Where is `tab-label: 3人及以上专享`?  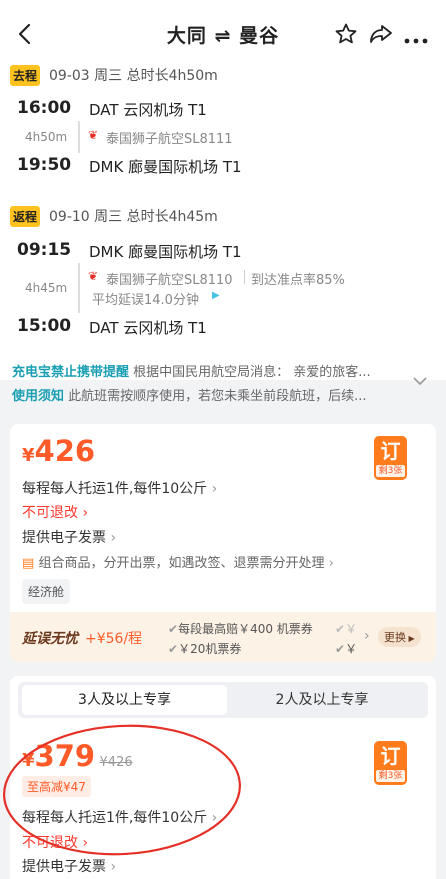 tab-label: 3人及以上专享 is located at coordinates (124, 700).